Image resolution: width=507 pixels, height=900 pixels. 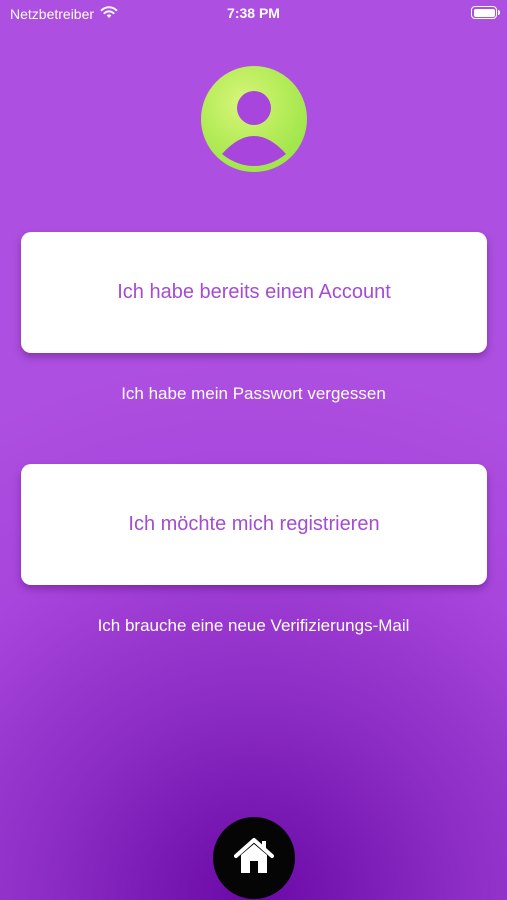 What do you see at coordinates (253, 394) in the screenshot?
I see `forgot-password-link: Ich habe mein Passwort vergessen` at bounding box center [253, 394].